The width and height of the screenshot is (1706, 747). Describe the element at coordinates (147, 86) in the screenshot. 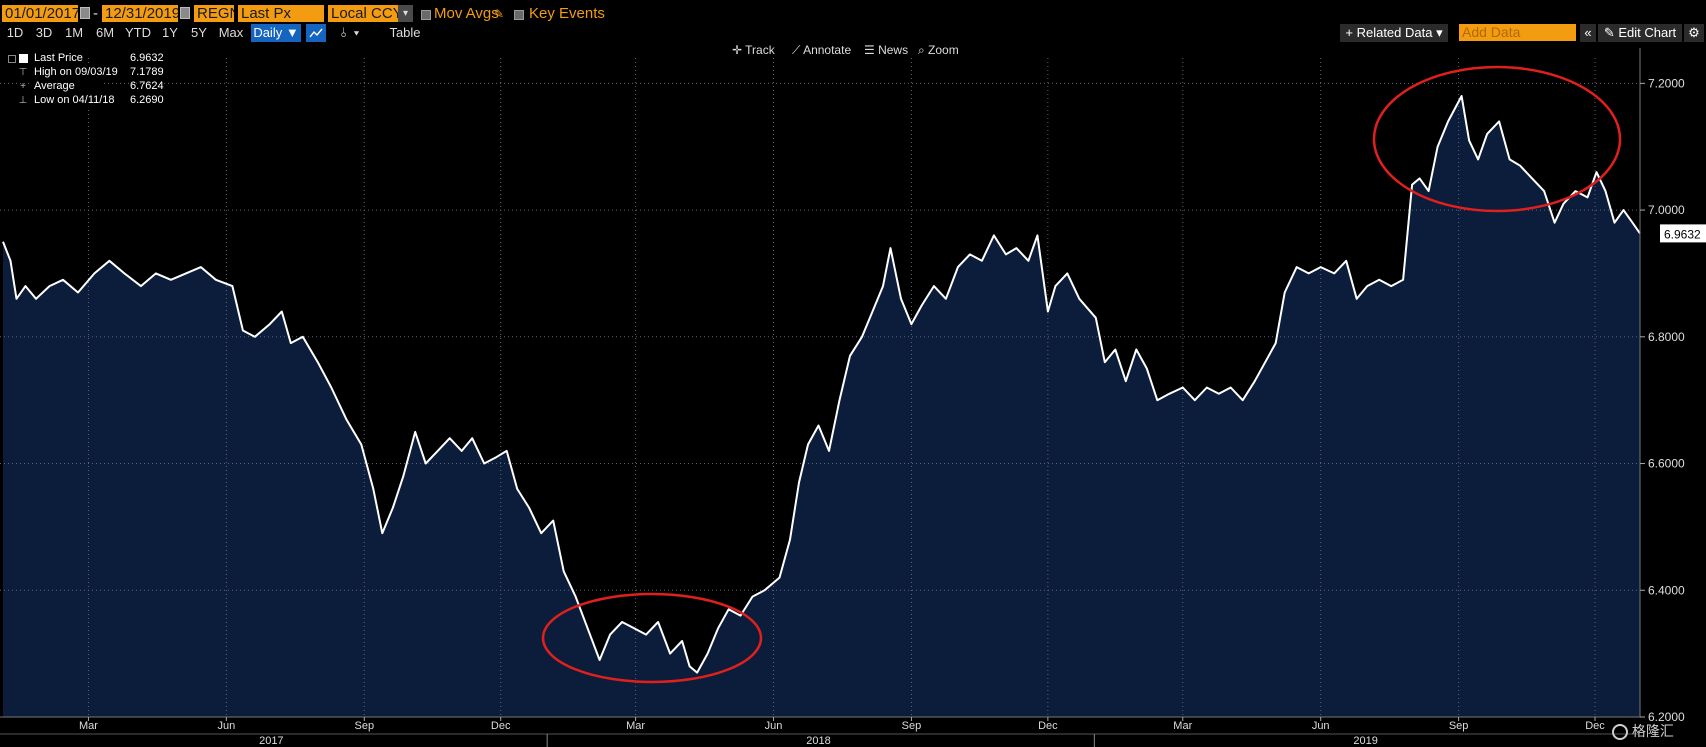

I see `legend-average-value: 6.7624` at that location.